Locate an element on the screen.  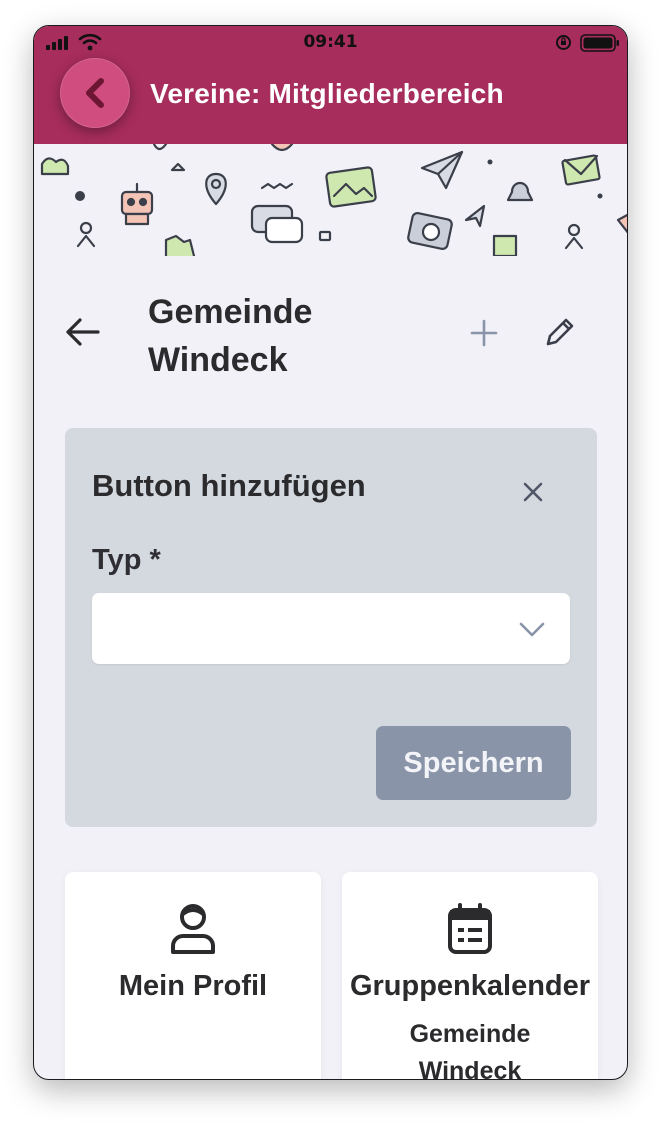
card-group-calendar: Gruppenkalender Gemeinde Windeck is located at coordinates (470, 976).